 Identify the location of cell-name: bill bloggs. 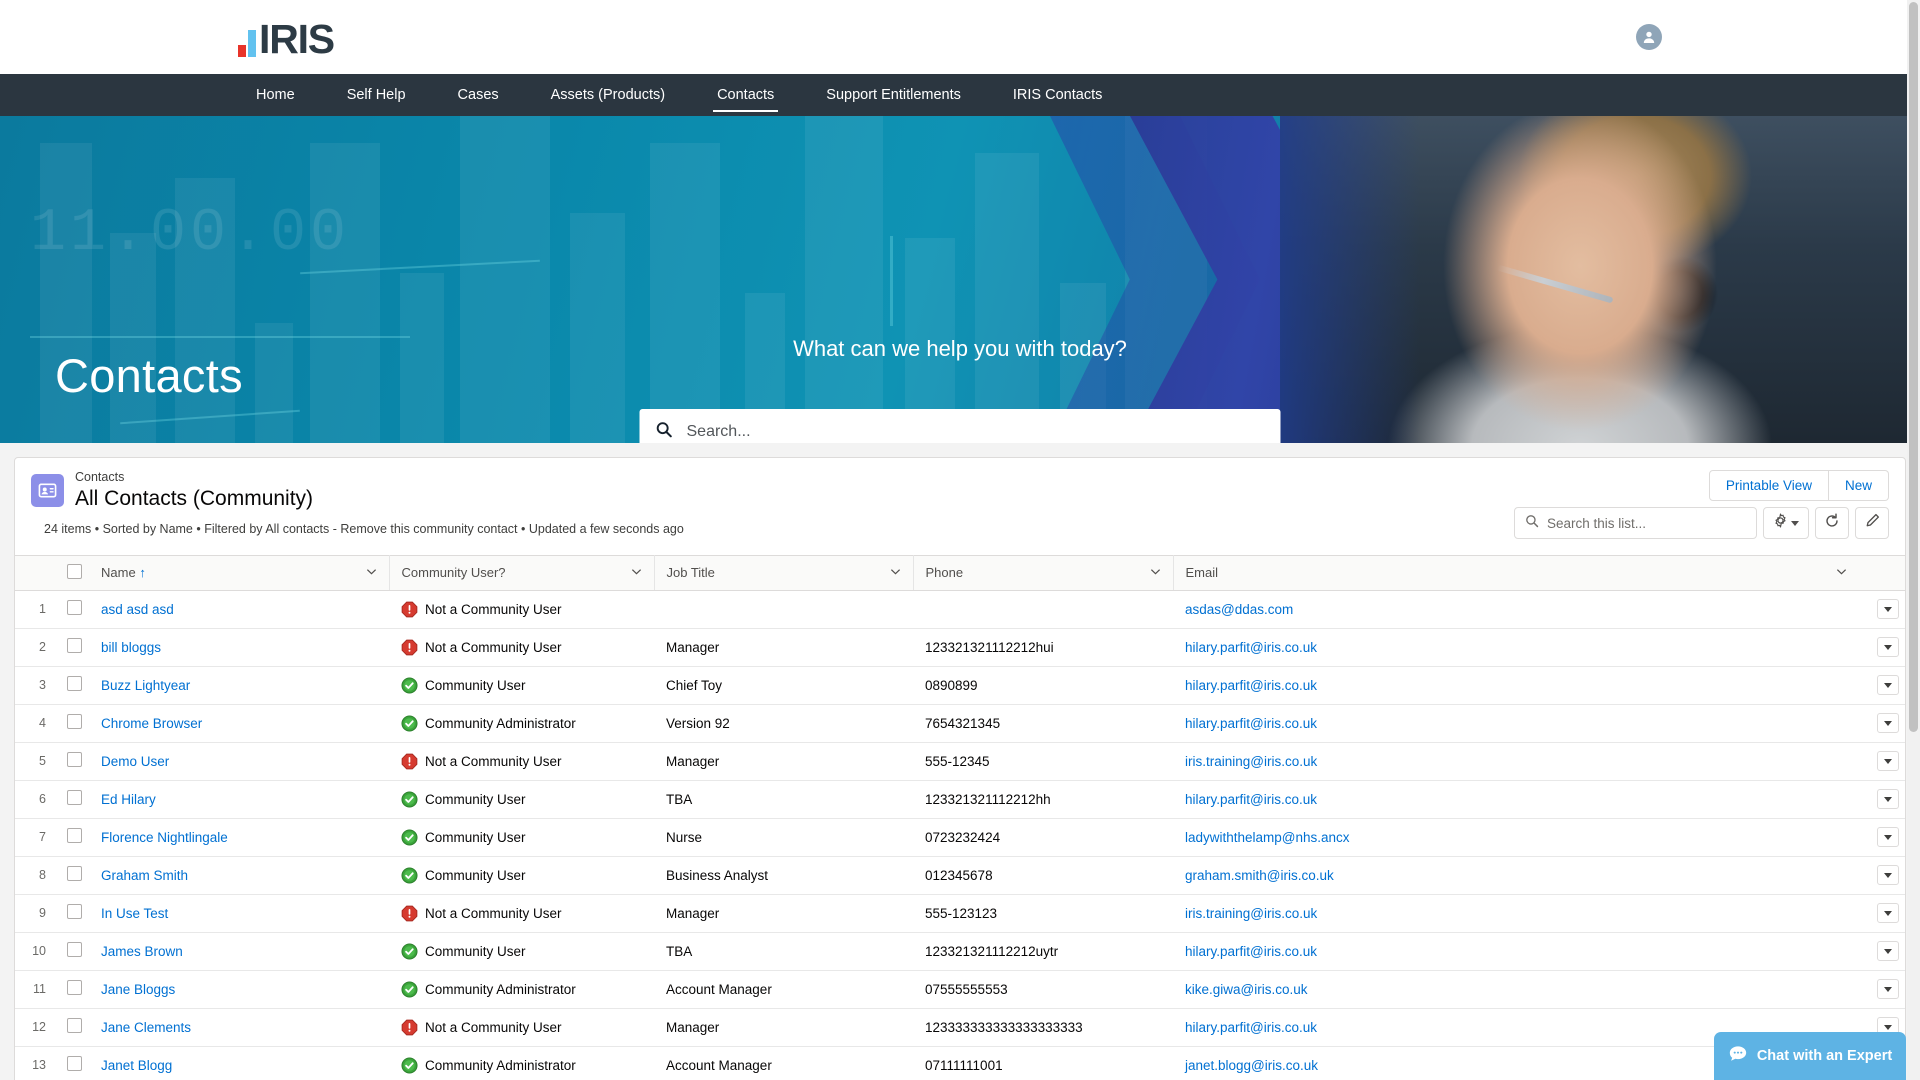
(239, 647).